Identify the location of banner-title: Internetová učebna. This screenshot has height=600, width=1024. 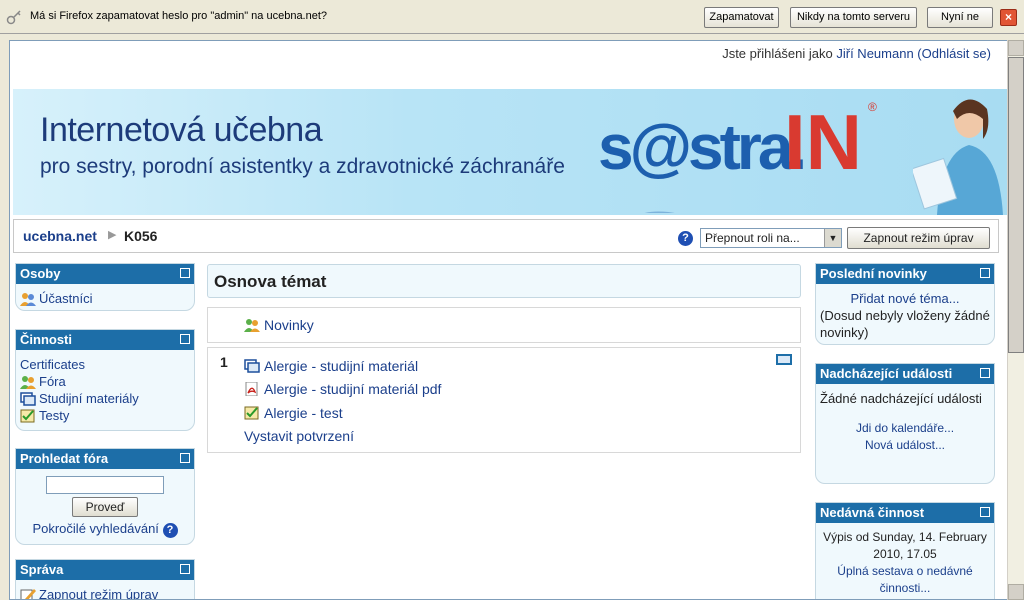
(181, 130).